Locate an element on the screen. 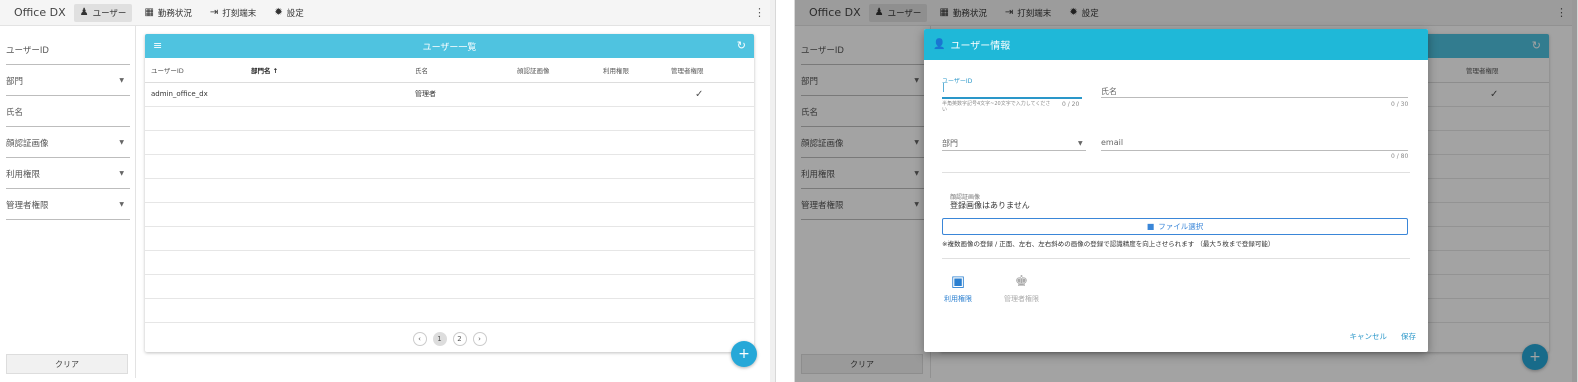 Image resolution: width=1578 pixels, height=382 pixels. face-image-value: 登録画像はありません is located at coordinates (990, 205).